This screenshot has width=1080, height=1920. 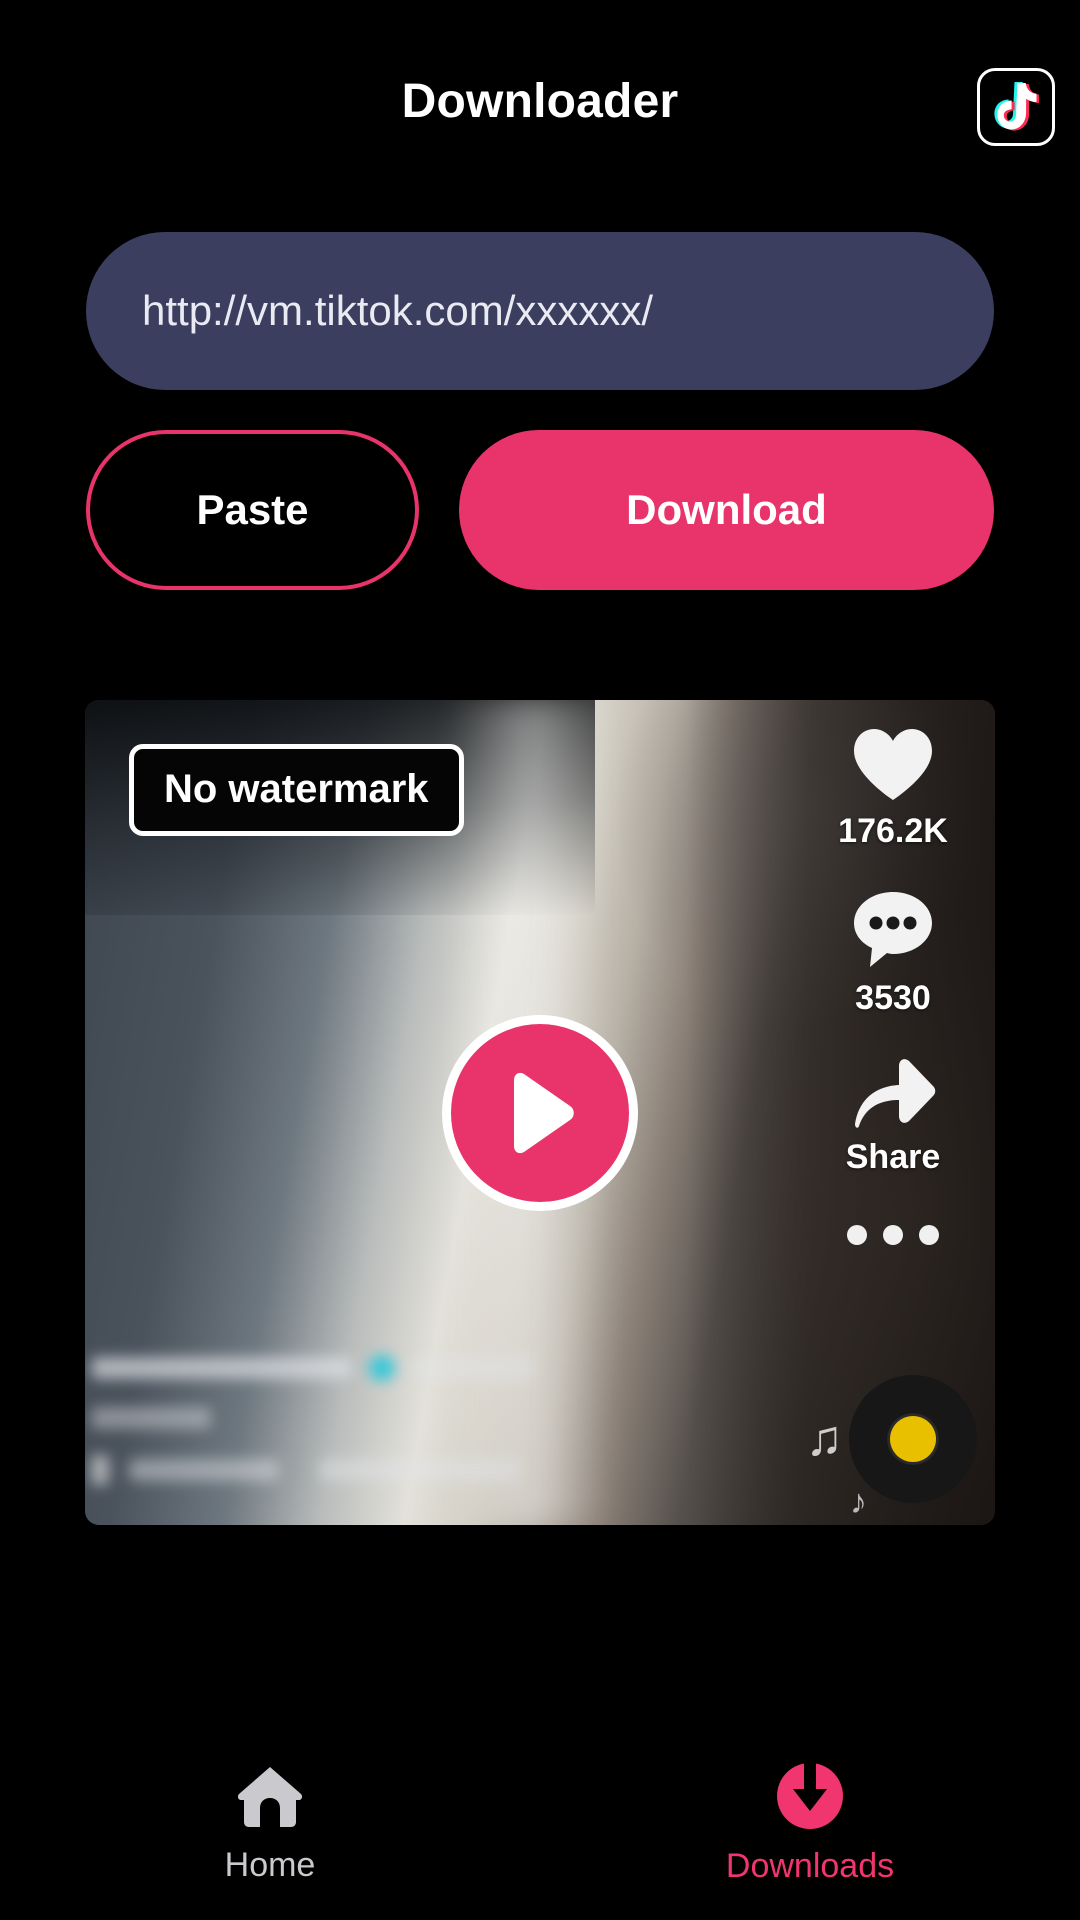 I want to click on video-caption-overlay, so click(x=401, y=1433).